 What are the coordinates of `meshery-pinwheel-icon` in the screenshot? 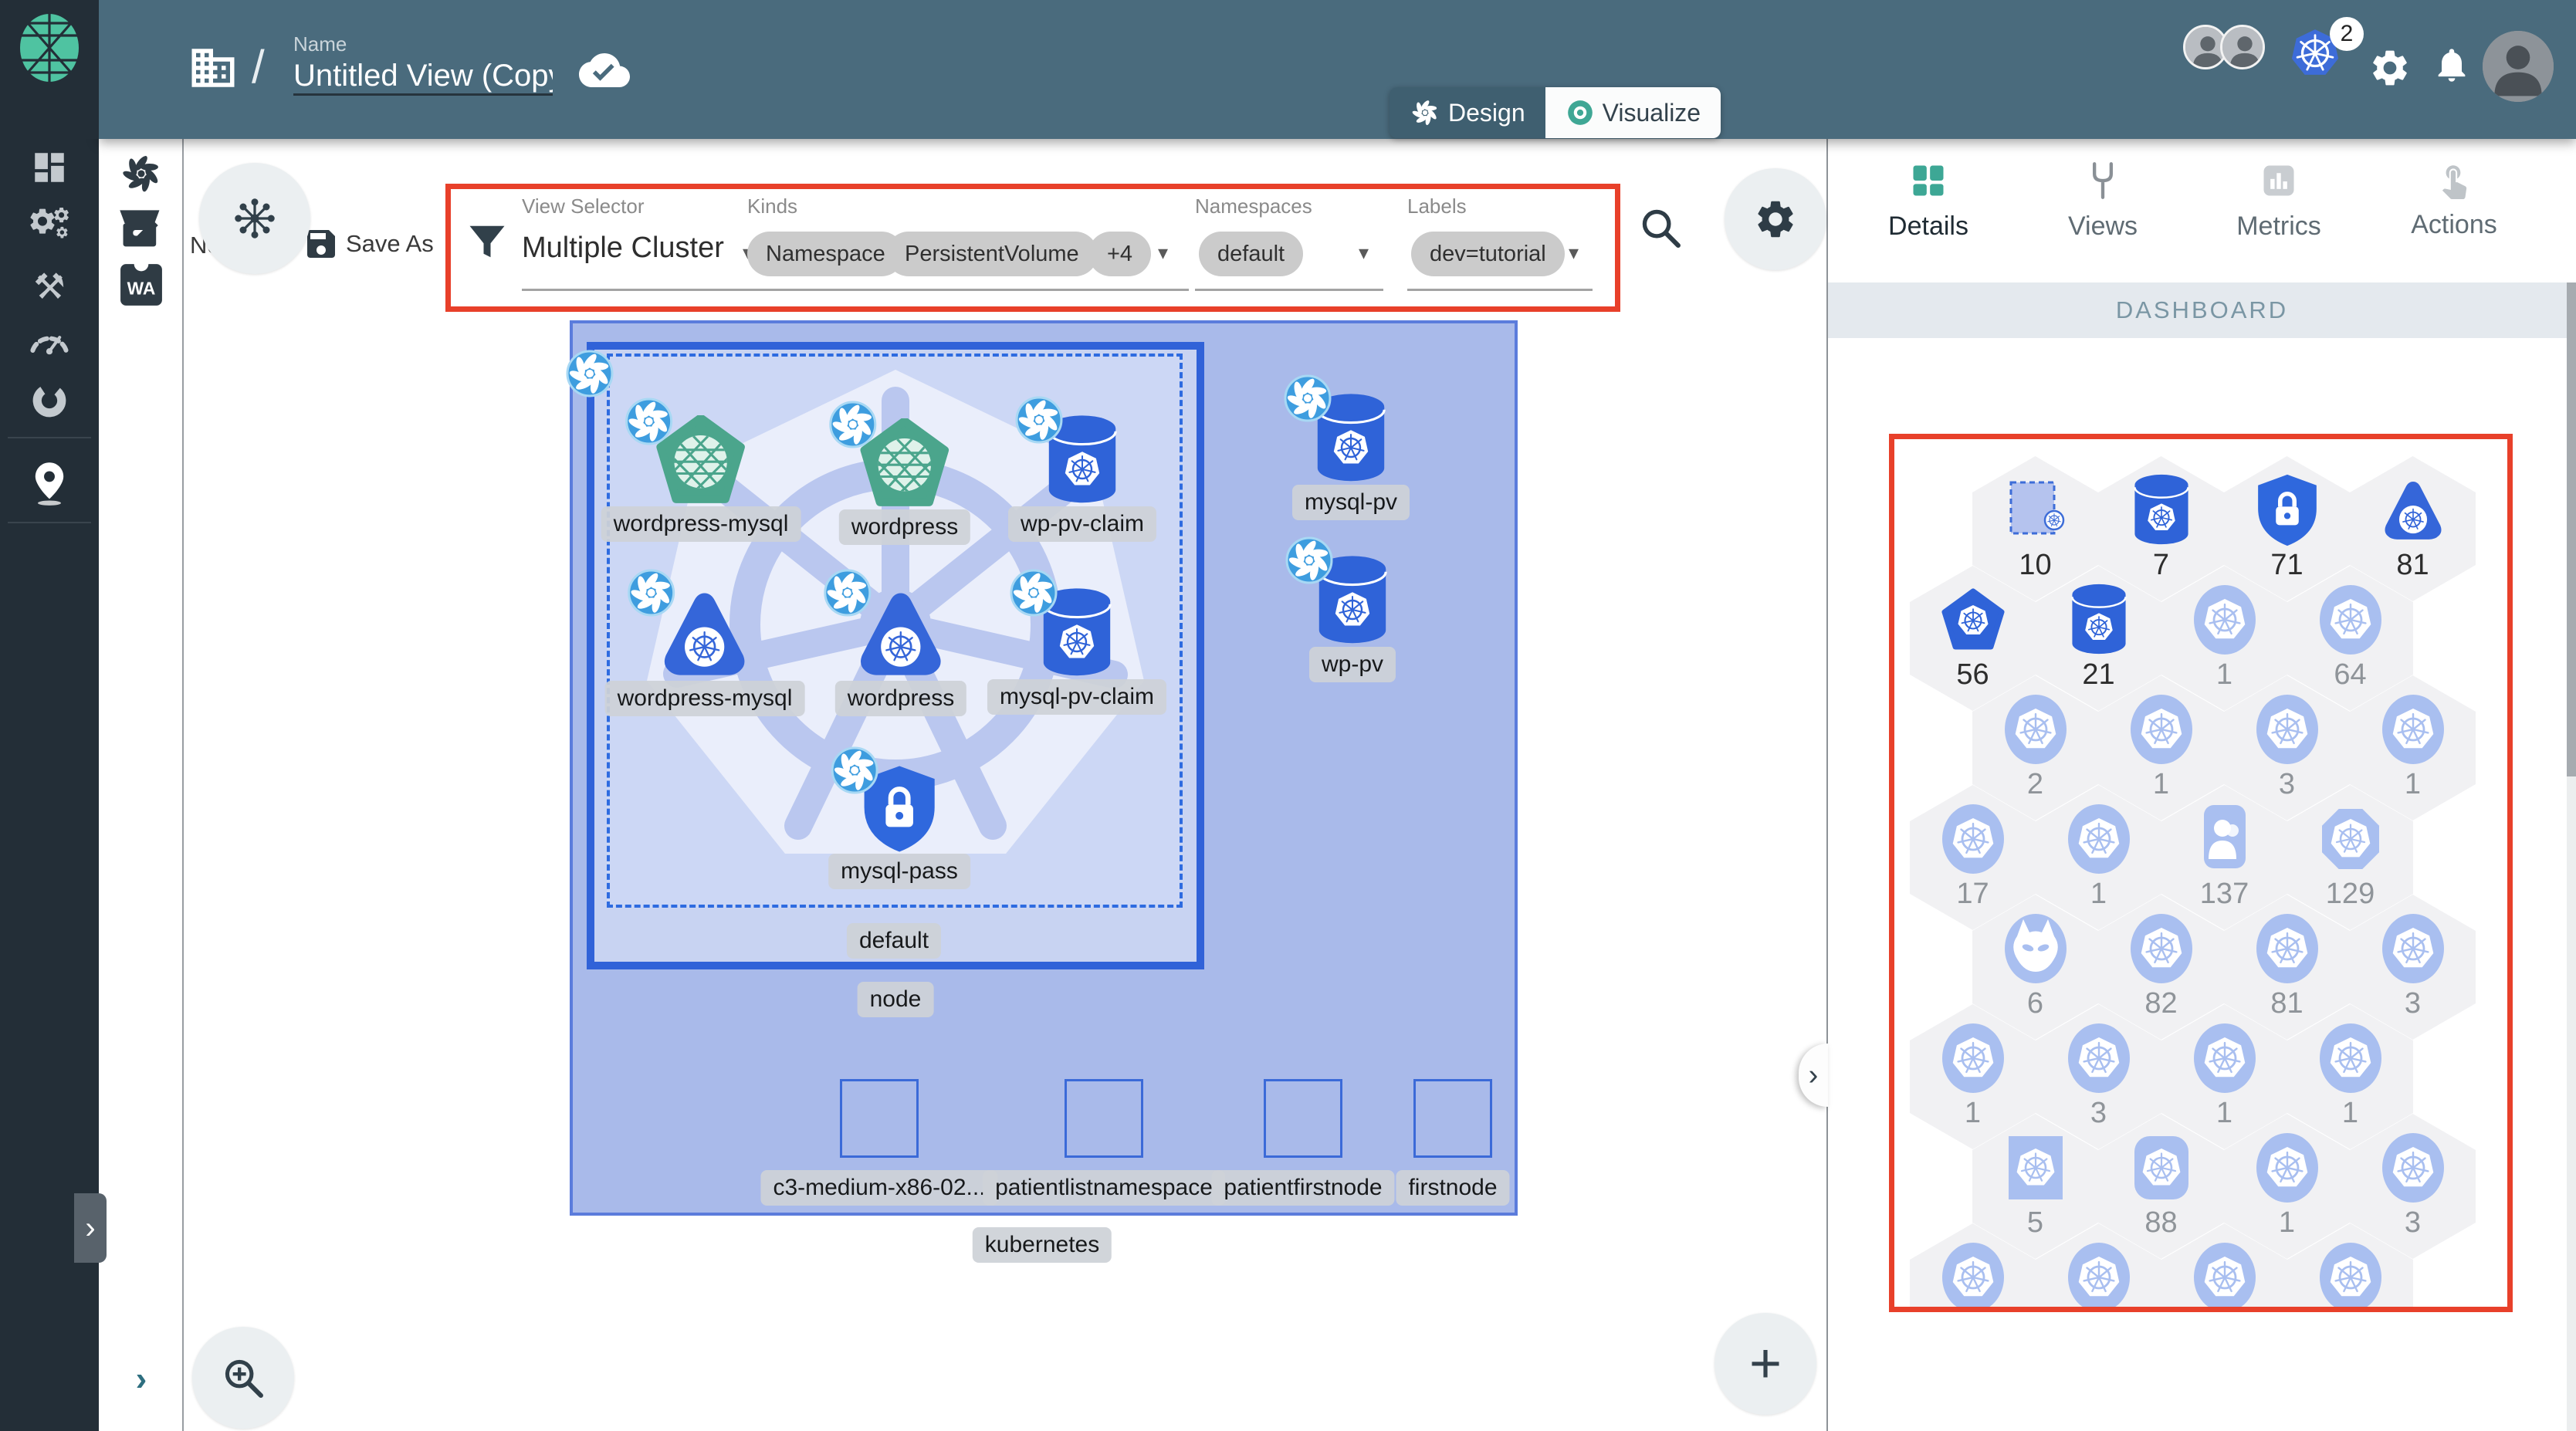 It's located at (142, 173).